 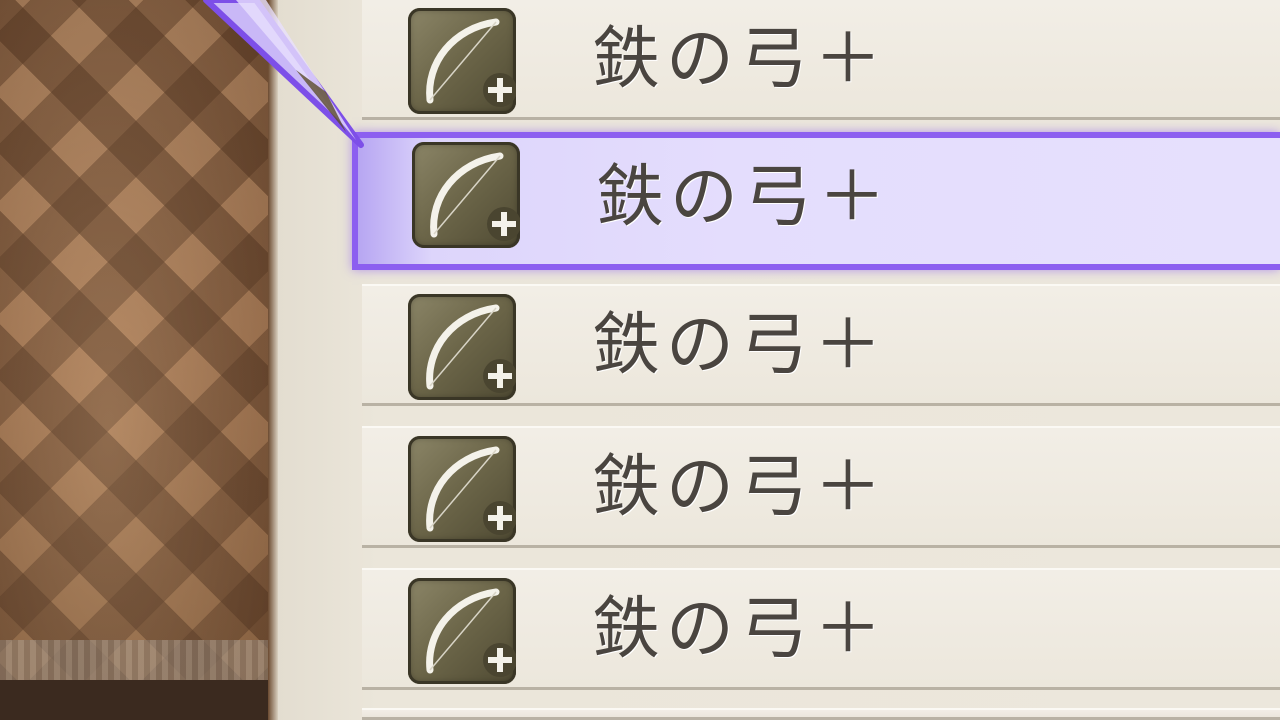 What do you see at coordinates (821, 714) in the screenshot?
I see `list-item-partial` at bounding box center [821, 714].